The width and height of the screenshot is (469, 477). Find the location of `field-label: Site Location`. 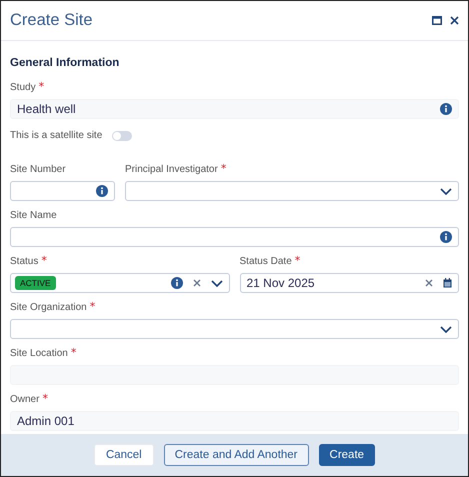

field-label: Site Location is located at coordinates (39, 354).